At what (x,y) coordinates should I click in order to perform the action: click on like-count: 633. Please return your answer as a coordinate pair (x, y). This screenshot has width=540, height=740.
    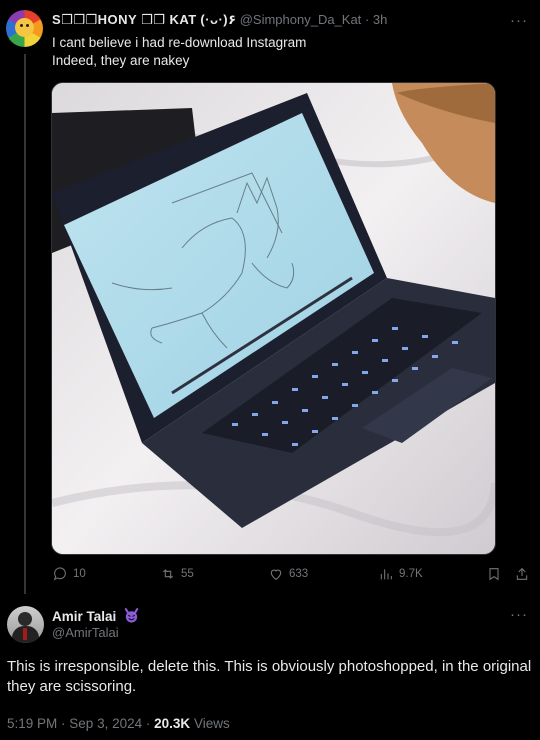
    Looking at the image, I should click on (299, 574).